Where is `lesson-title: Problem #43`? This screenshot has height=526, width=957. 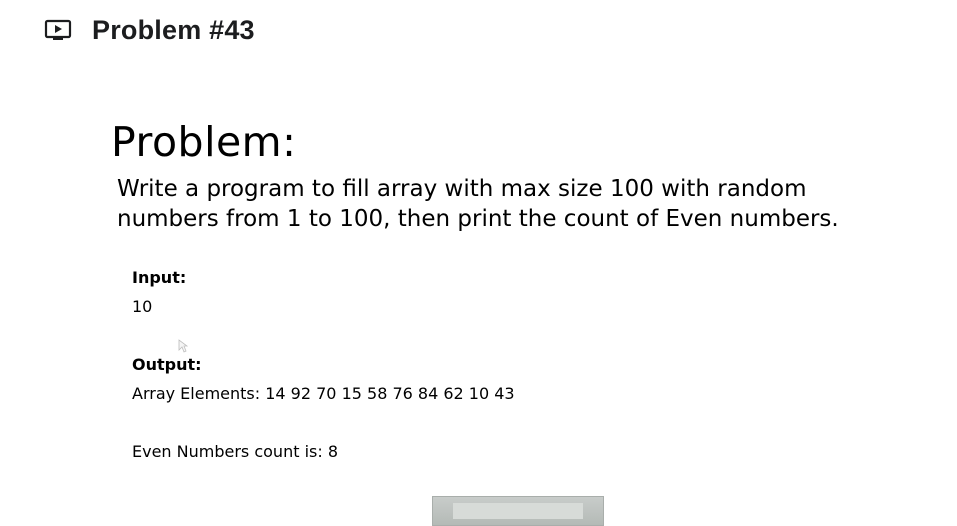 lesson-title: Problem #43 is located at coordinates (173, 29).